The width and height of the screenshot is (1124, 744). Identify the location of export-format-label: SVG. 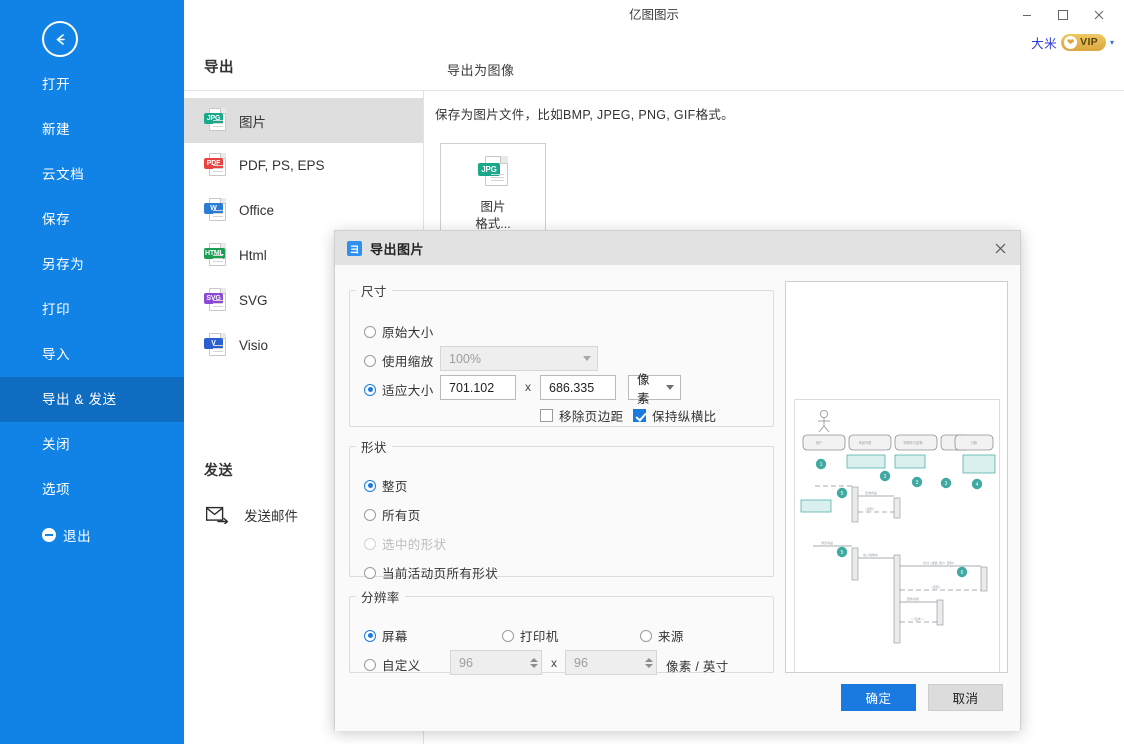
(253, 300).